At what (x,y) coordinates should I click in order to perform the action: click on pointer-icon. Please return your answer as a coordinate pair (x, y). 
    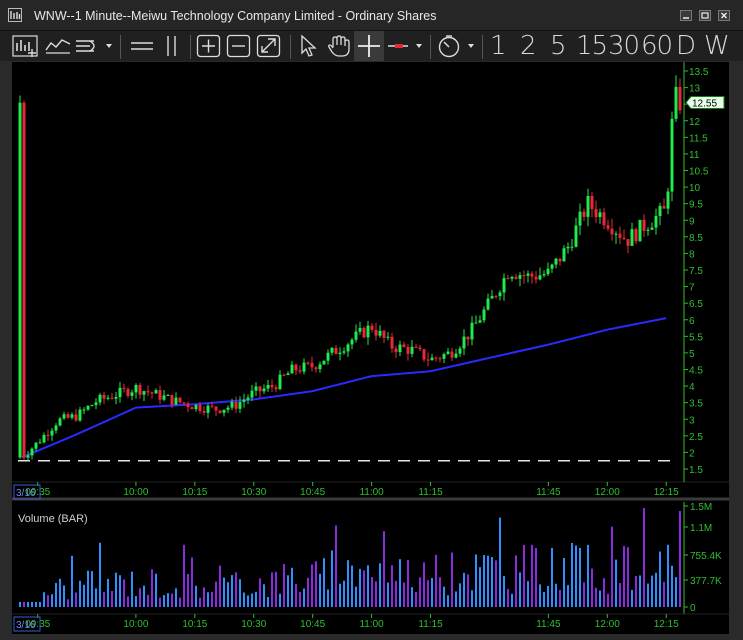
    Looking at the image, I should click on (309, 46).